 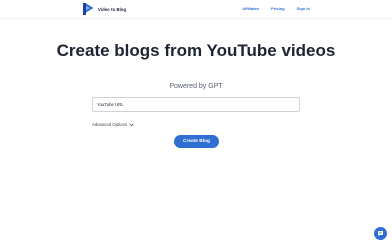 I want to click on nav-link-affiliates: Affiliates, so click(x=250, y=8).